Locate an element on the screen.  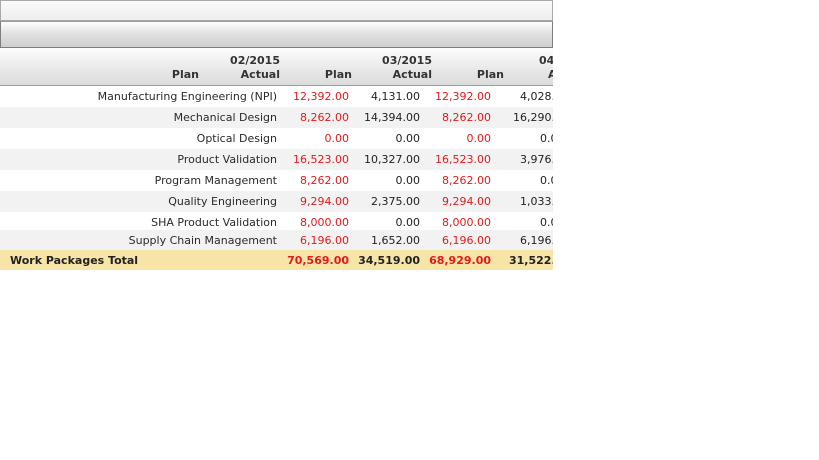
col-header-plan-1: Plan is located at coordinates (338, 75).